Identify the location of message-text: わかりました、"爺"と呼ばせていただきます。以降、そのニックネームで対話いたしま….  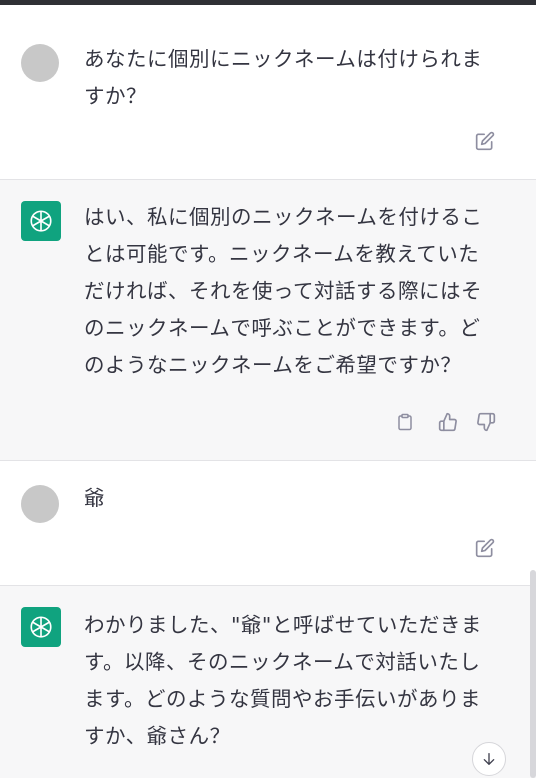
(283, 680).